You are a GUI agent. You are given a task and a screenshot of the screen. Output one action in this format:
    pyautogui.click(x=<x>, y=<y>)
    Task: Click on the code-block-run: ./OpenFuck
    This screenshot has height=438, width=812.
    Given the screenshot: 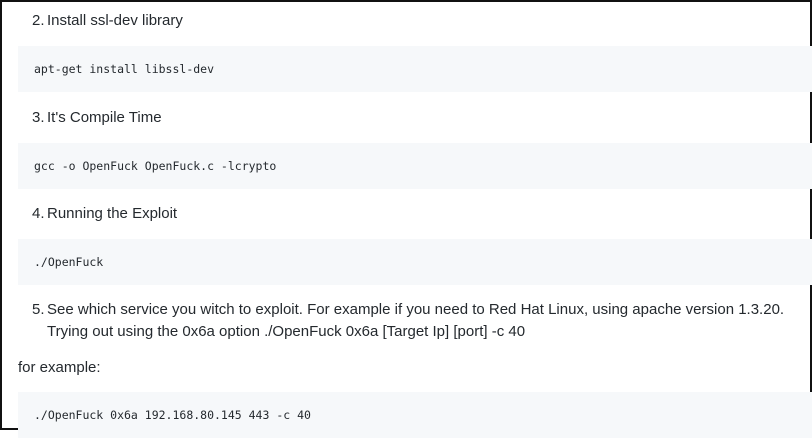 What is the action you would take?
    pyautogui.click(x=415, y=262)
    